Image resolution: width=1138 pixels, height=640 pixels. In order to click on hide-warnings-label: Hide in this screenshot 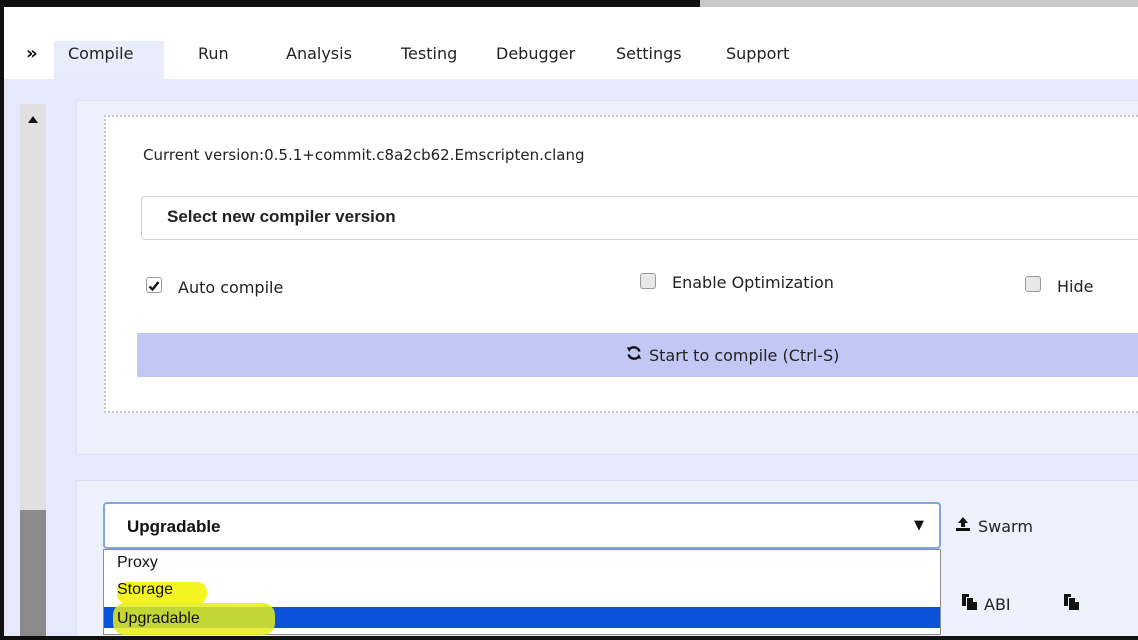, I will do `click(1075, 286)`.